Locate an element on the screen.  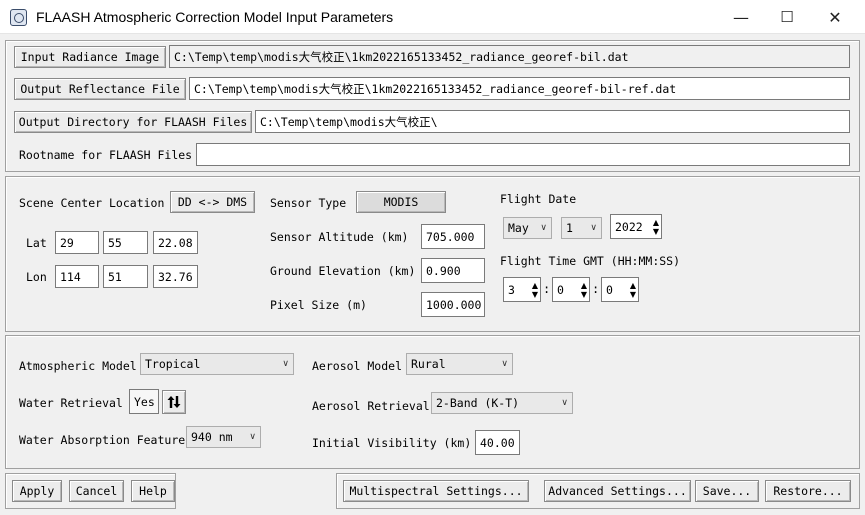
output-directory-button: Output Directory for FLAASH Files is located at coordinates (133, 122).